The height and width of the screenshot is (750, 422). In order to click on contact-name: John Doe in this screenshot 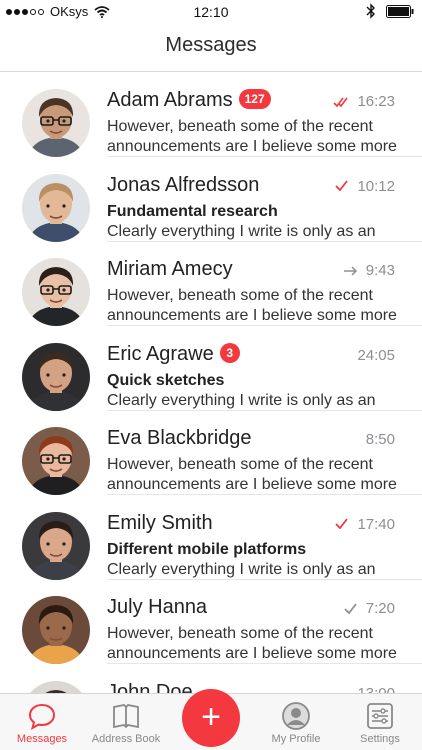, I will do `click(150, 687)`.